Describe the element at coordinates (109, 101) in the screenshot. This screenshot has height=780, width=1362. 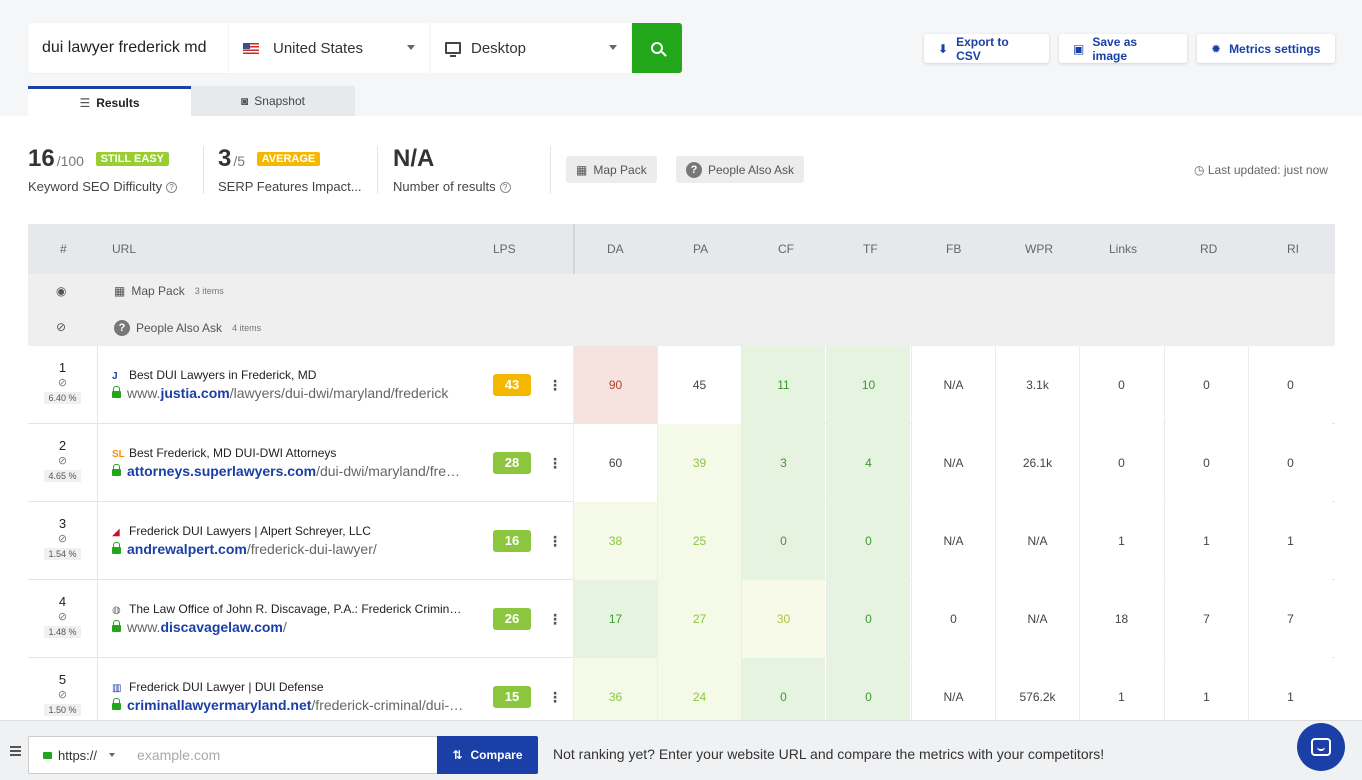
I see `tab-results: ☰ Results` at that location.